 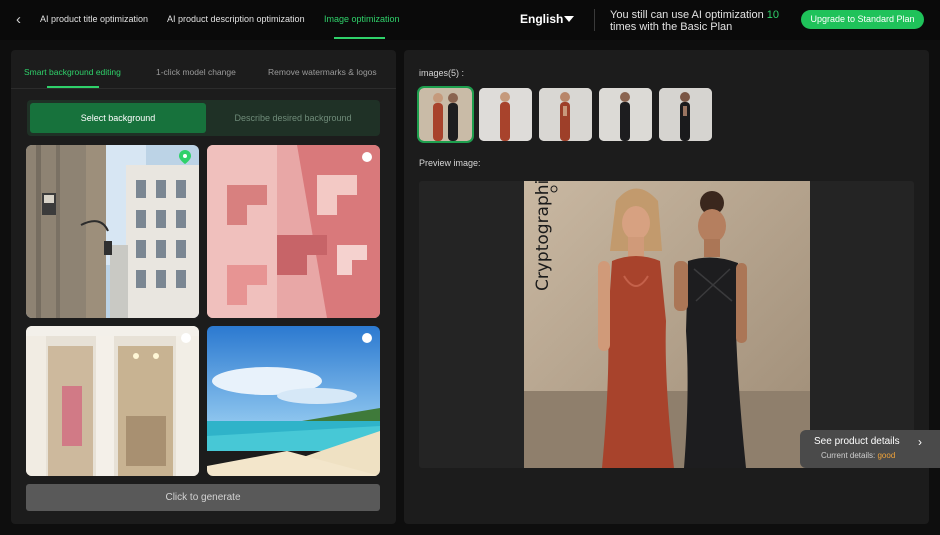 What do you see at coordinates (857, 441) in the screenshot?
I see `see-product-details-link: See product details` at bounding box center [857, 441].